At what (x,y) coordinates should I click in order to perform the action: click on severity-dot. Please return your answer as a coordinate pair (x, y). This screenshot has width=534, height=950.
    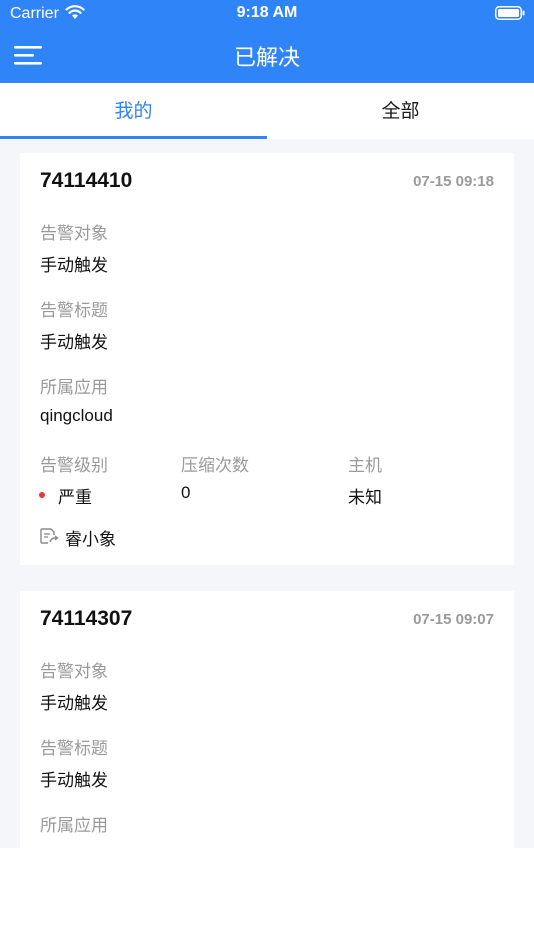
    Looking at the image, I should click on (42, 495).